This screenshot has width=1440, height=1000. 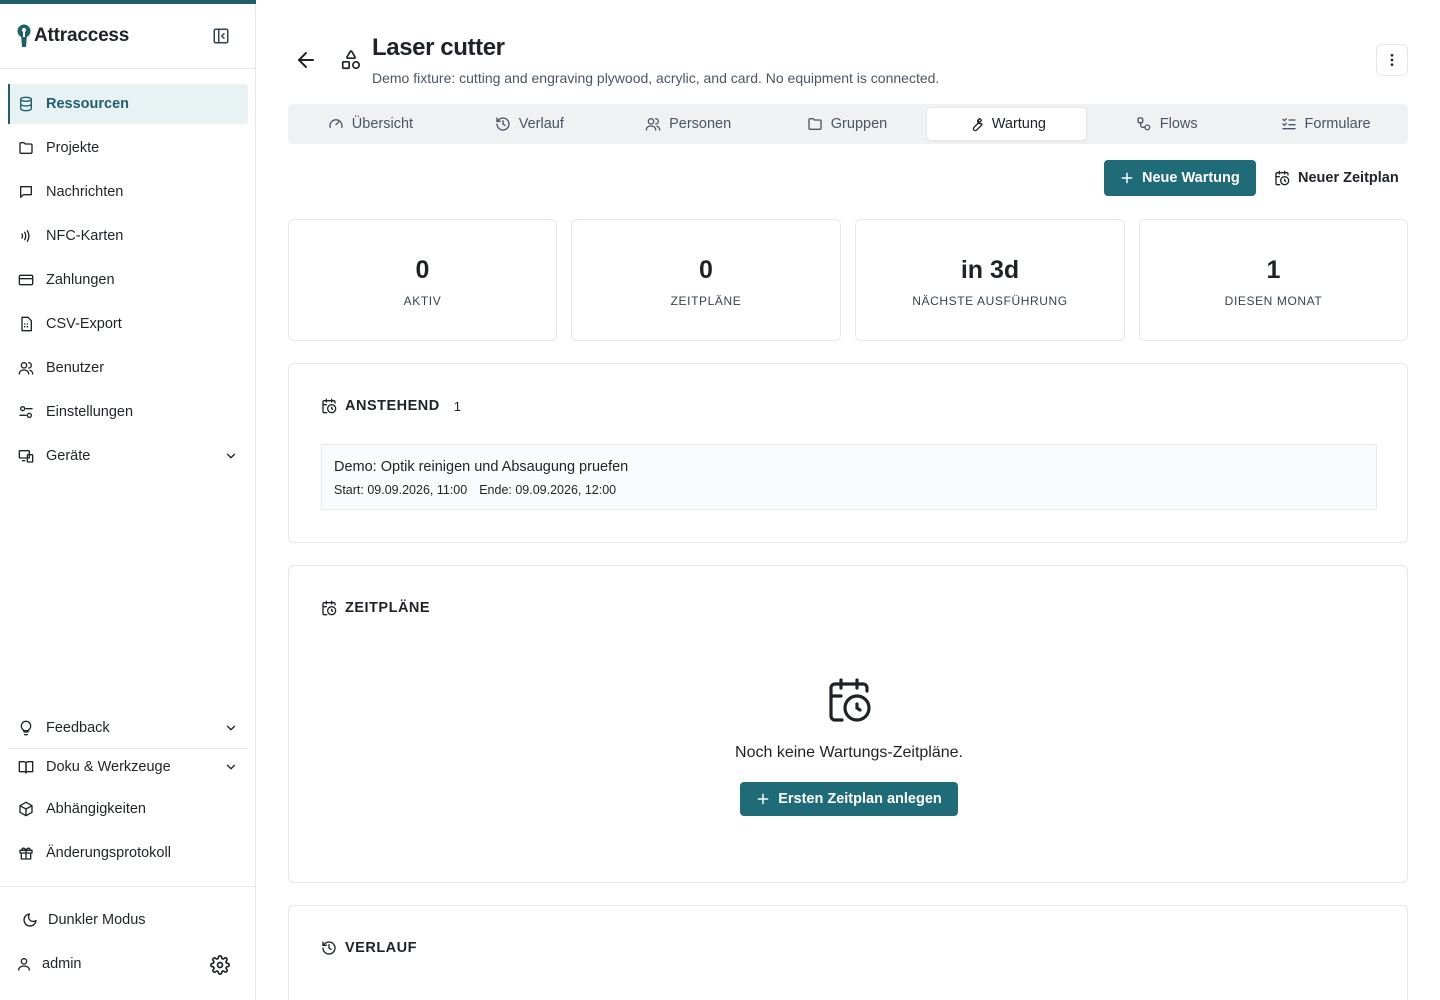 What do you see at coordinates (128, 324) in the screenshot?
I see `sidebar-item-csv-export: CSV-Export` at bounding box center [128, 324].